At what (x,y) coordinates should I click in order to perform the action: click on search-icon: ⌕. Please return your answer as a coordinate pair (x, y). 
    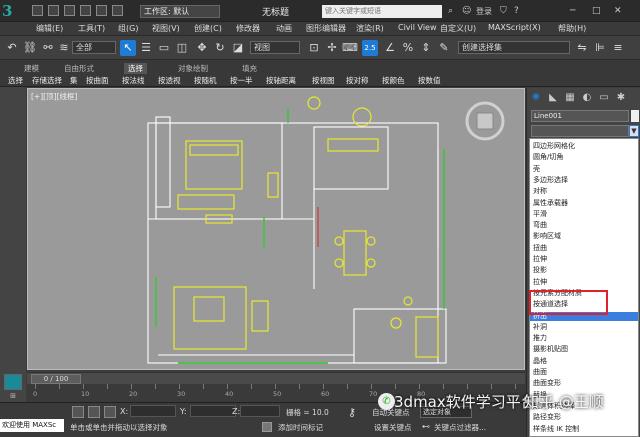
    Looking at the image, I should click on (450, 11).